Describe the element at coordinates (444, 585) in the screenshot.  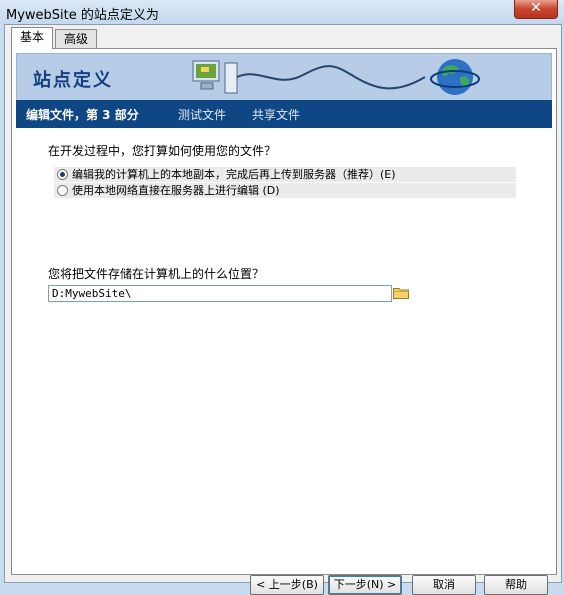
I see `cancel-button: 取消` at that location.